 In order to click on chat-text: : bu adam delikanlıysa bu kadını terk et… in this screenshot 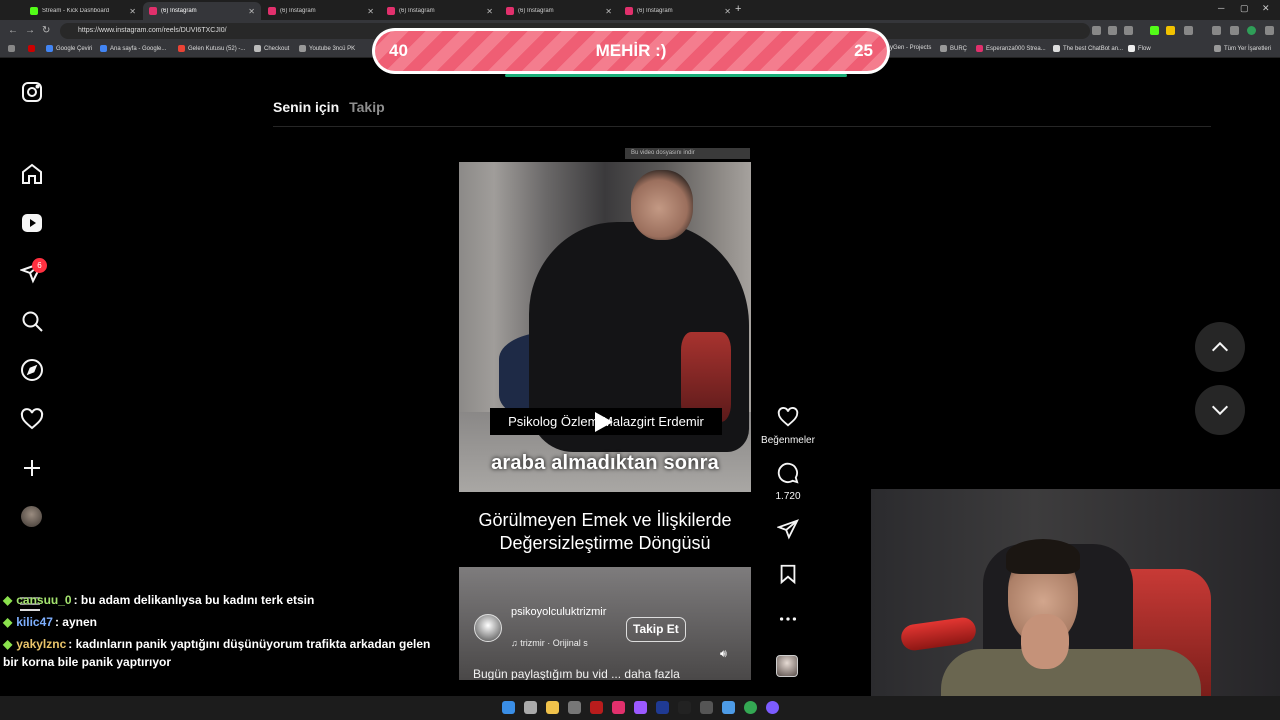, I will do `click(194, 600)`.